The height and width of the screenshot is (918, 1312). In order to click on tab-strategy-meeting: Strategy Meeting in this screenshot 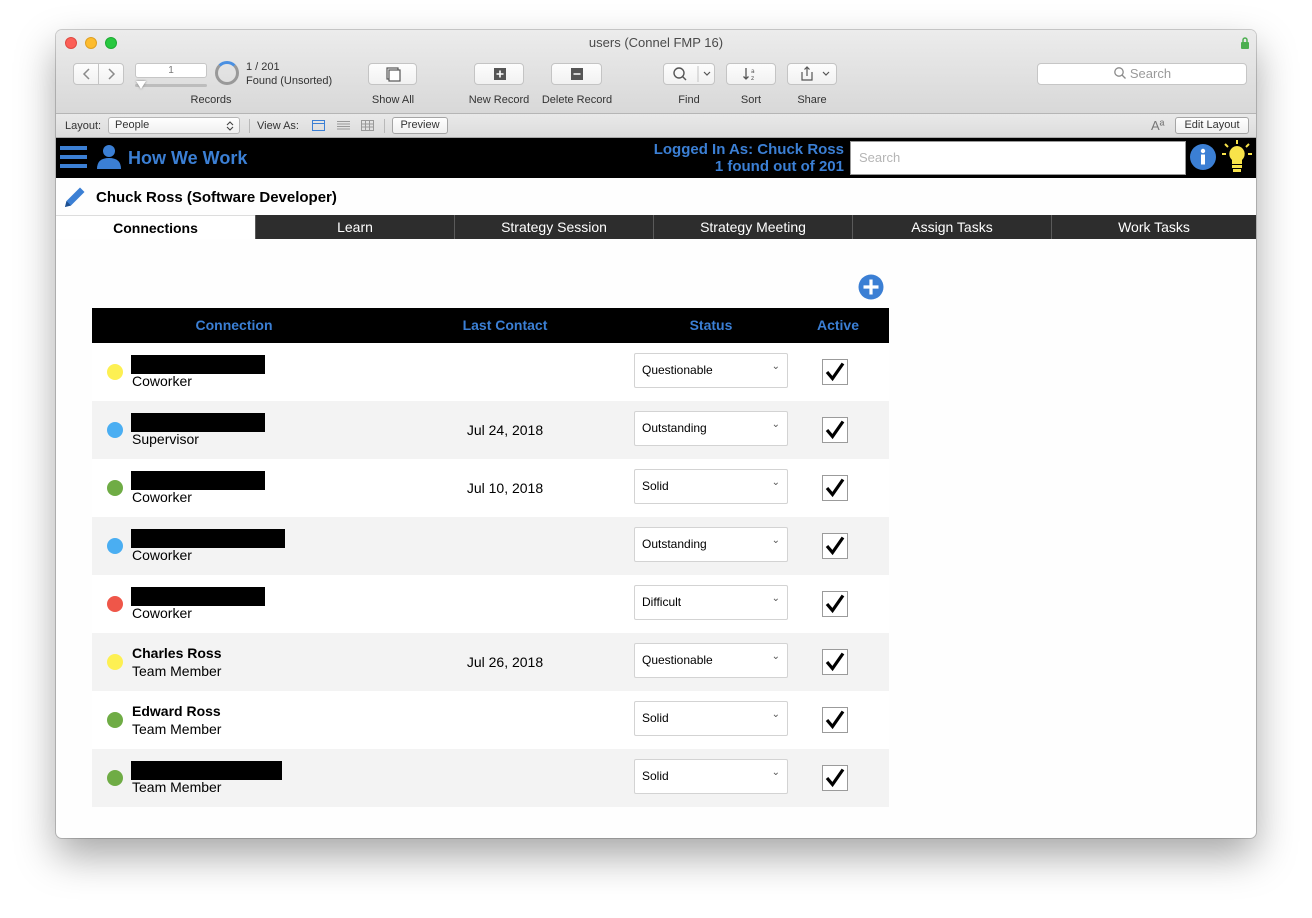, I will do `click(752, 227)`.